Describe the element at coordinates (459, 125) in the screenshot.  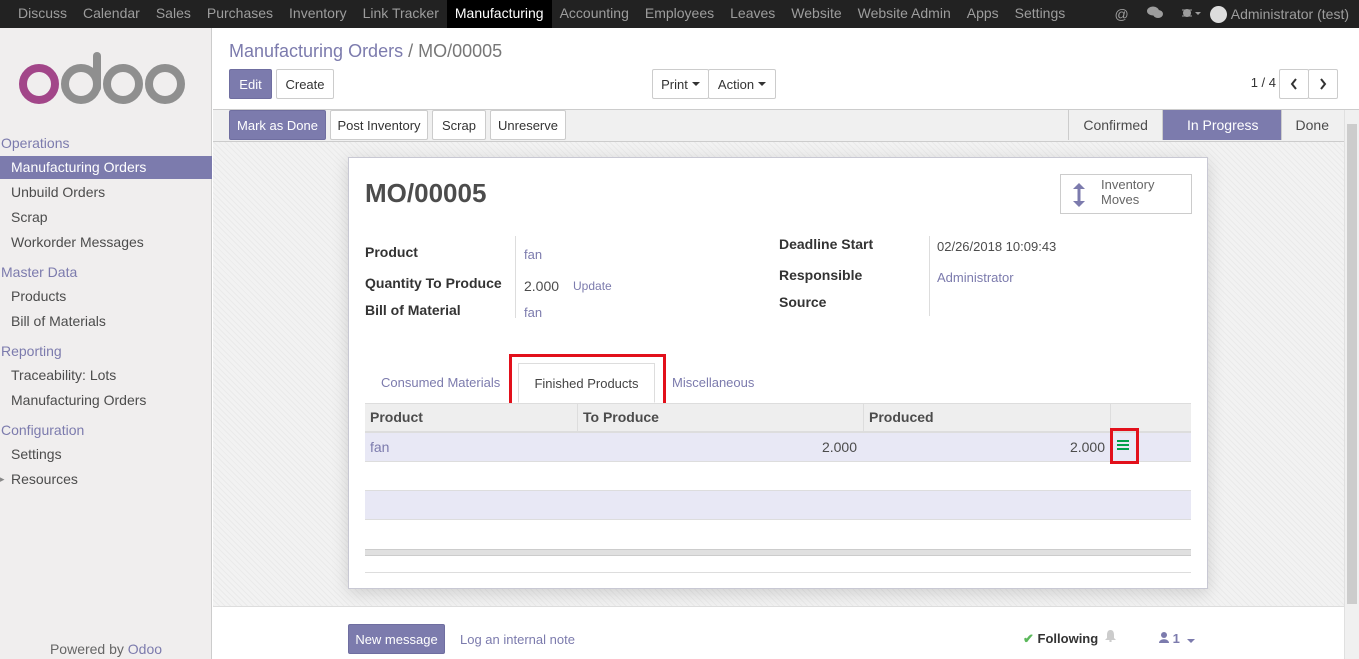
I see `scrap-button: Scrap` at that location.